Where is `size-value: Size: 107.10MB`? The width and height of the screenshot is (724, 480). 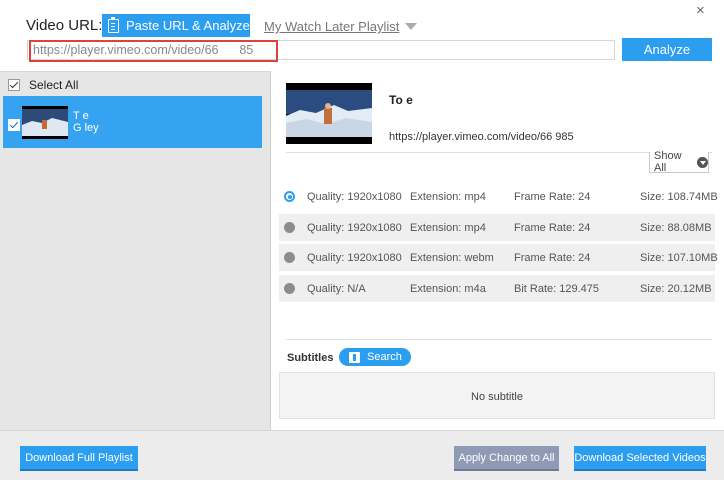 size-value: Size: 107.10MB is located at coordinates (679, 258).